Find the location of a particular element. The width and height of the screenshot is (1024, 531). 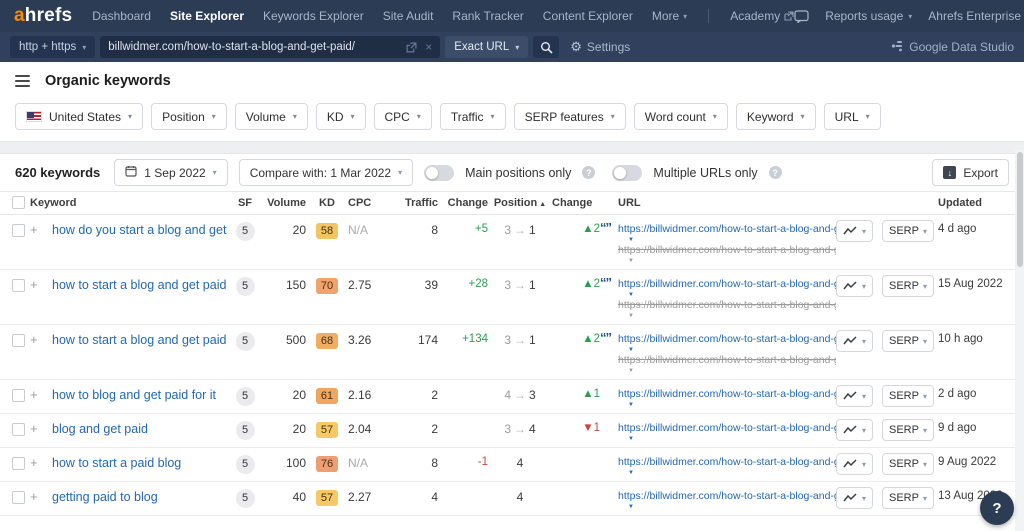

export-button: ↓ Export is located at coordinates (970, 172).